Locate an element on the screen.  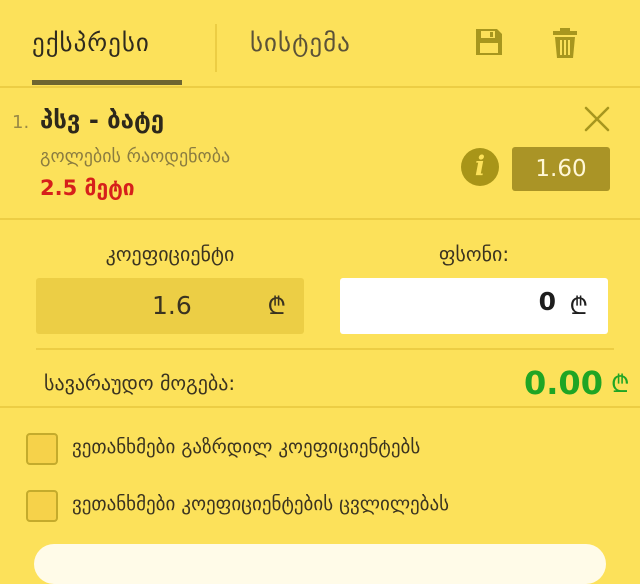
coefficient-label: კოეფიციენტი is located at coordinates (170, 254).